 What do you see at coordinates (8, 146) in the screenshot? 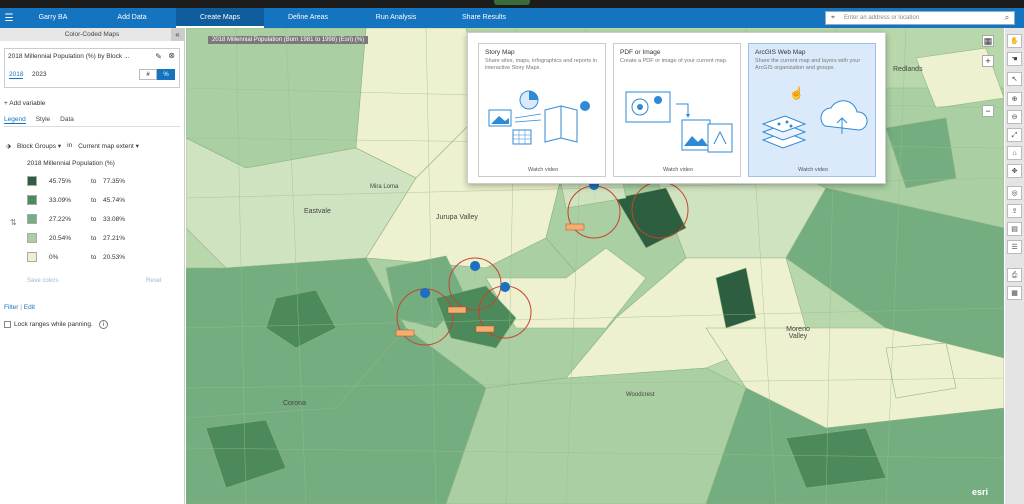
I see `geography-icon: ⬗` at bounding box center [8, 146].